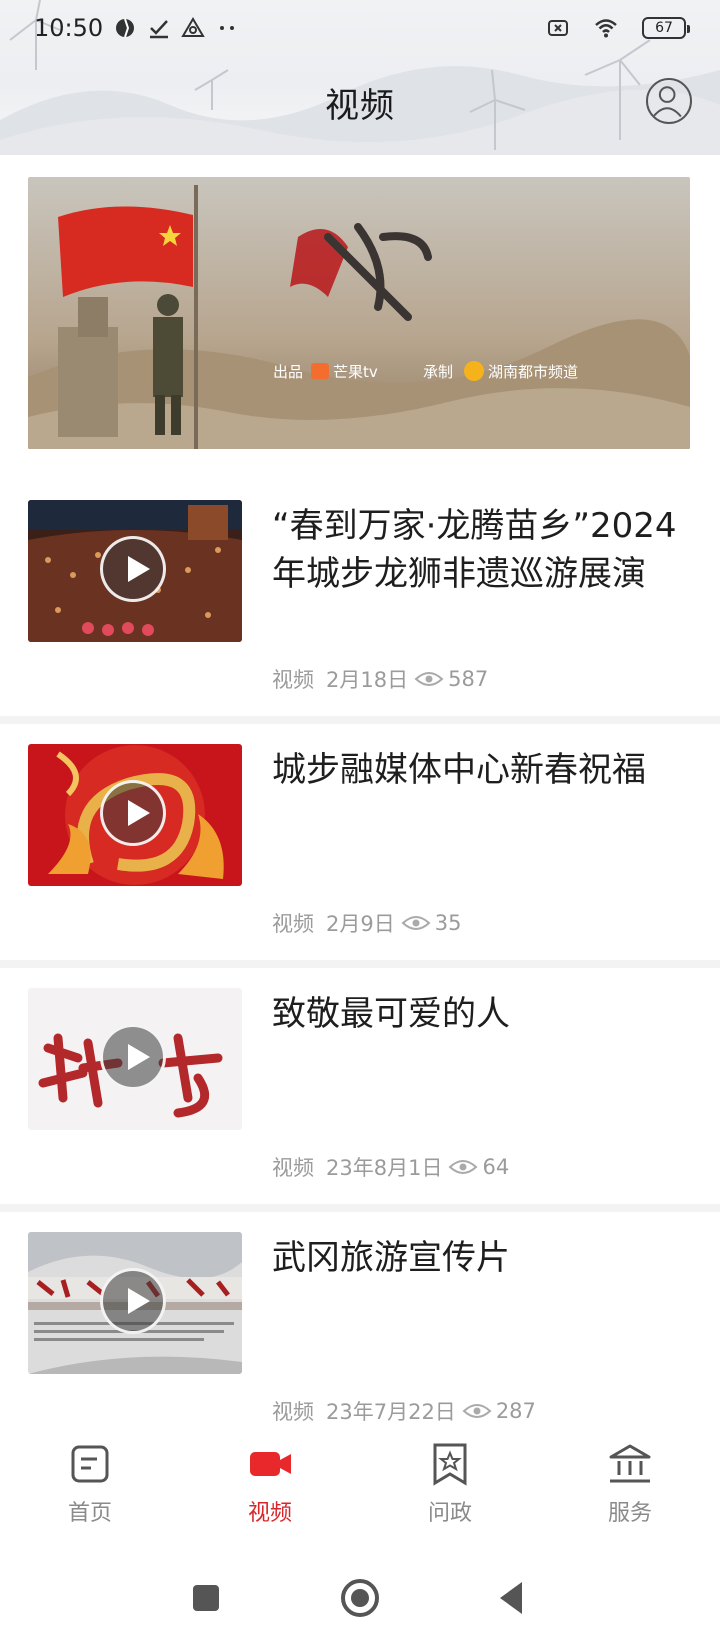 Image resolution: width=720 pixels, height=1650 pixels. What do you see at coordinates (90, 1464) in the screenshot?
I see `home-news-icon` at bounding box center [90, 1464].